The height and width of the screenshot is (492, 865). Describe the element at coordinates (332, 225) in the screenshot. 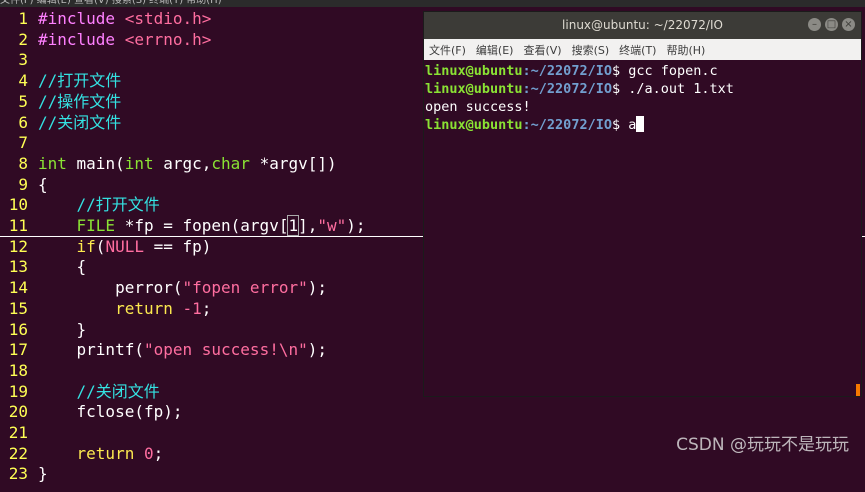

I see `code-token: "w"` at that location.